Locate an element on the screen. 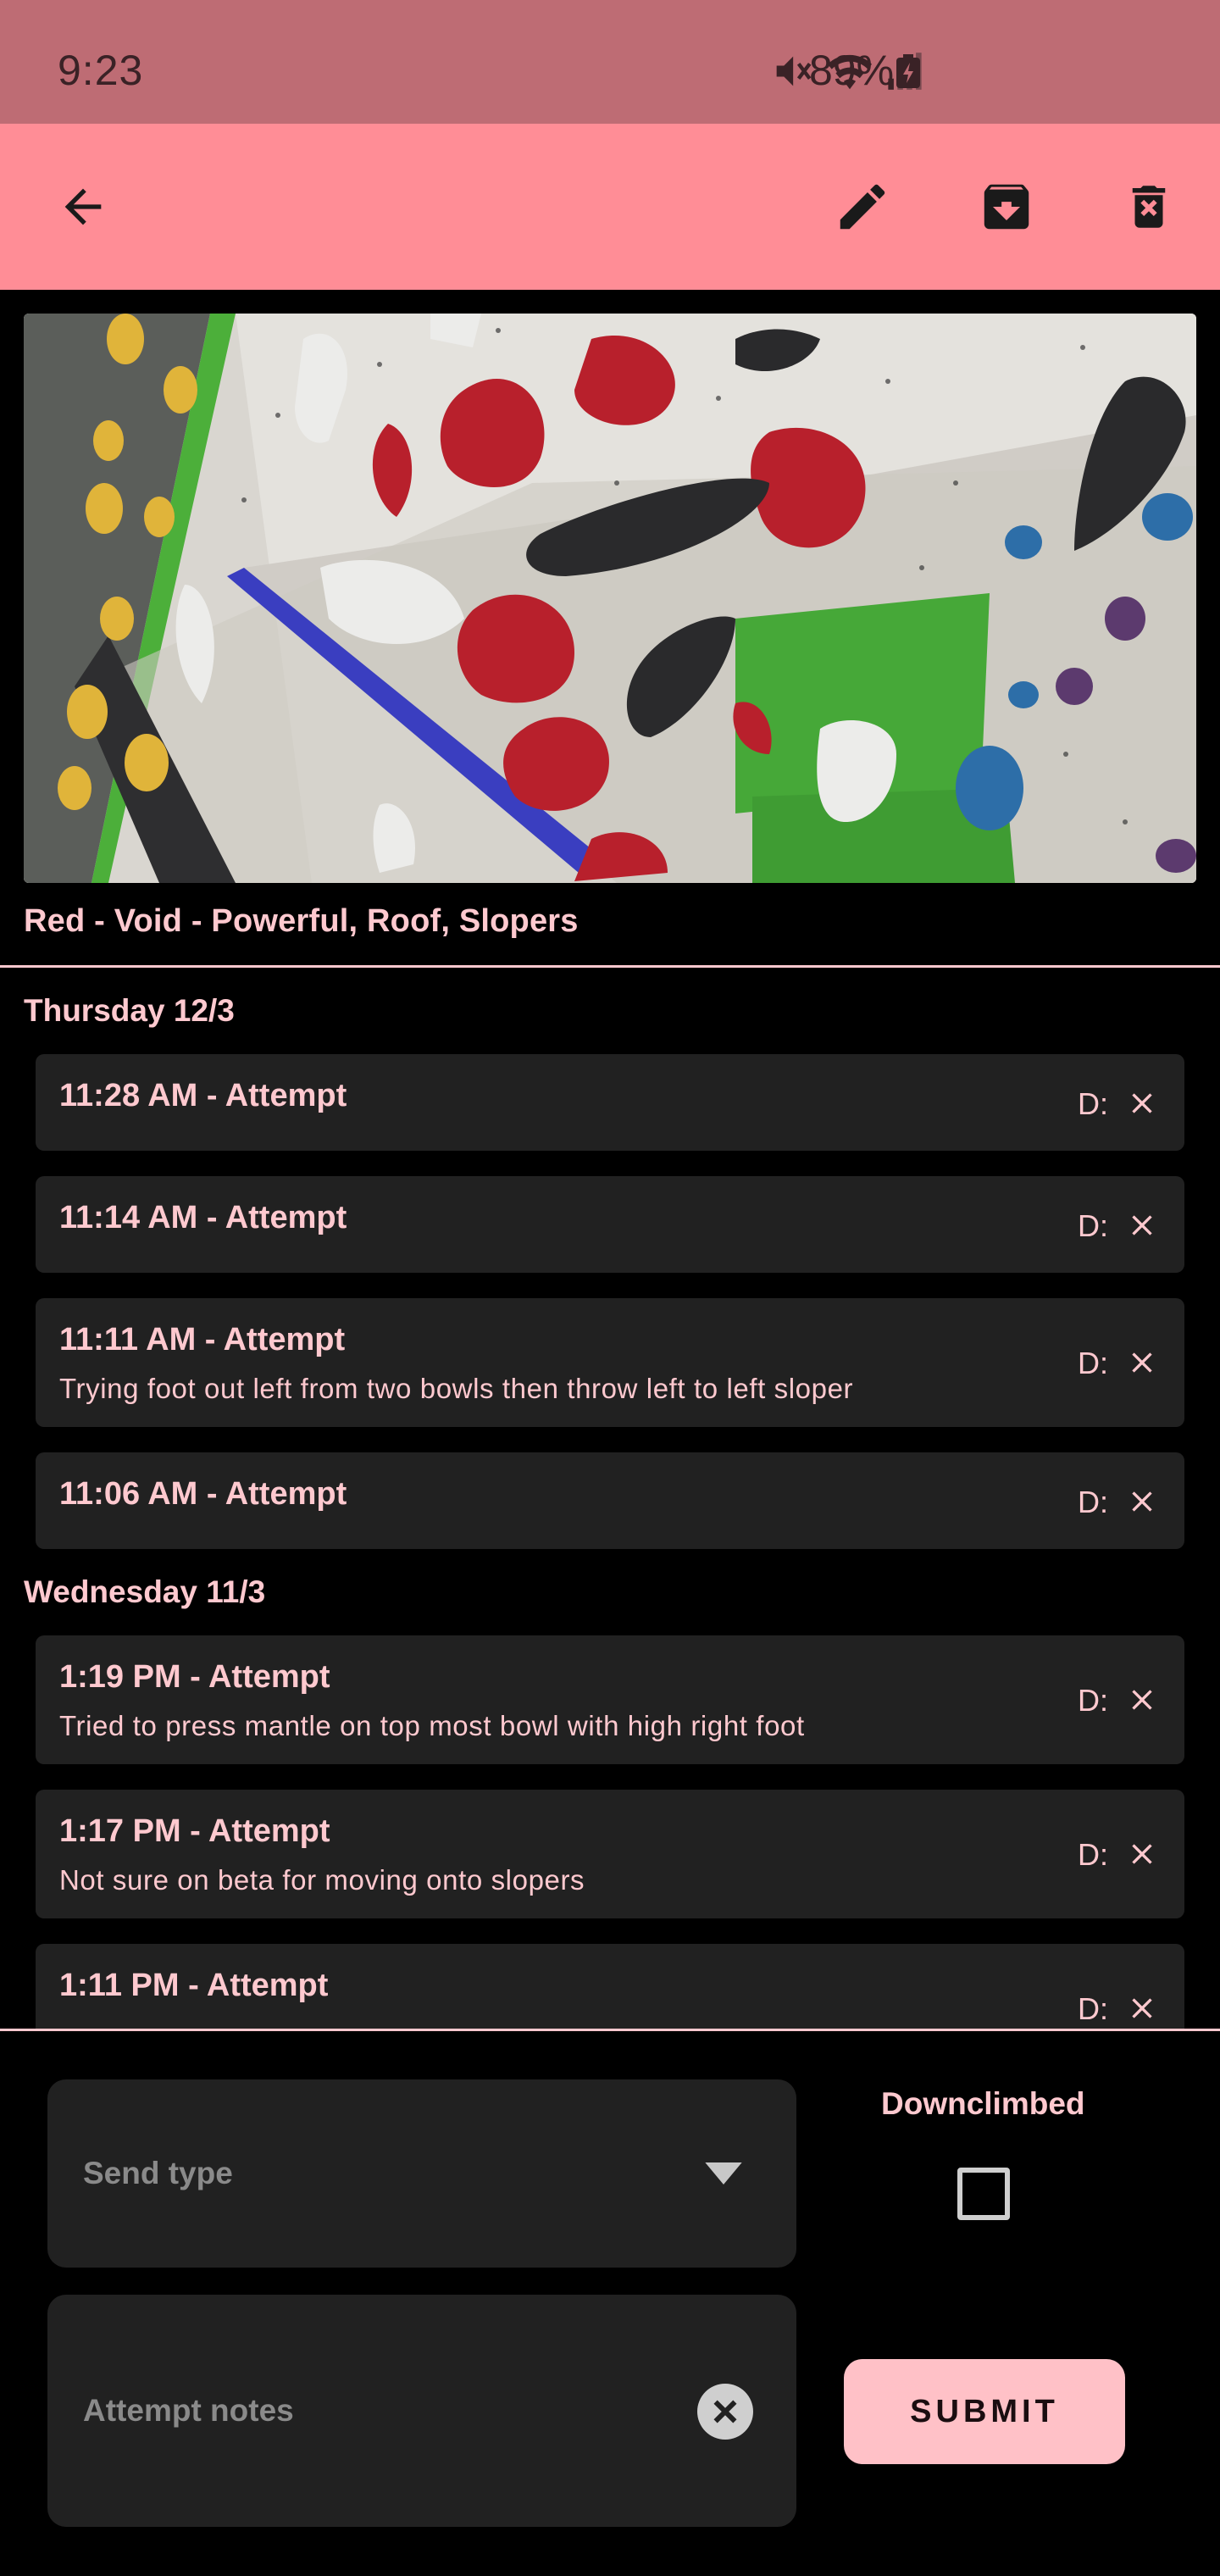 This screenshot has height=2576, width=1220. archive-icon is located at coordinates (1006, 207).